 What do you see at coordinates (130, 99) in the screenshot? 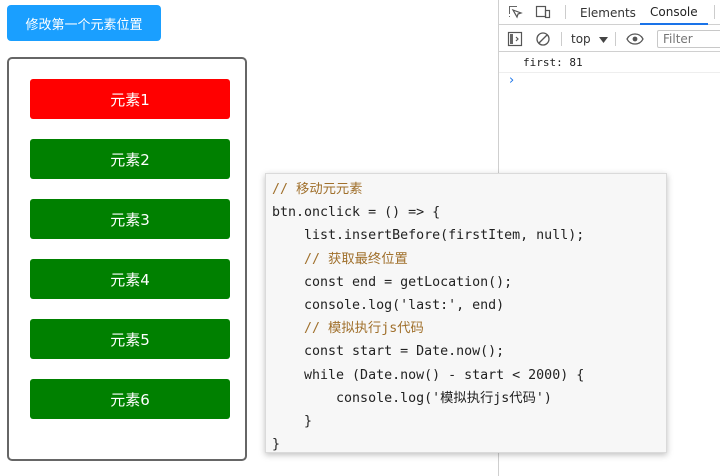
I see `list-item-1: 元素1` at bounding box center [130, 99].